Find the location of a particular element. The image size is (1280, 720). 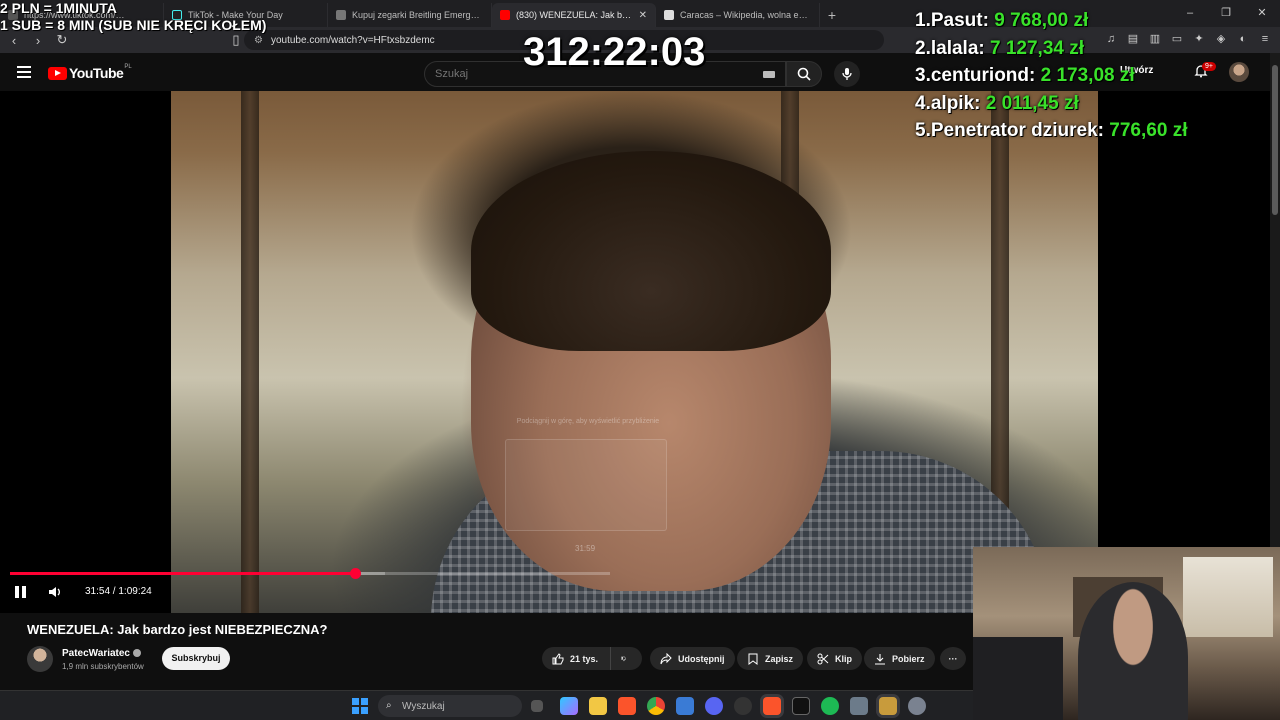

chrome-icon is located at coordinates (656, 706).